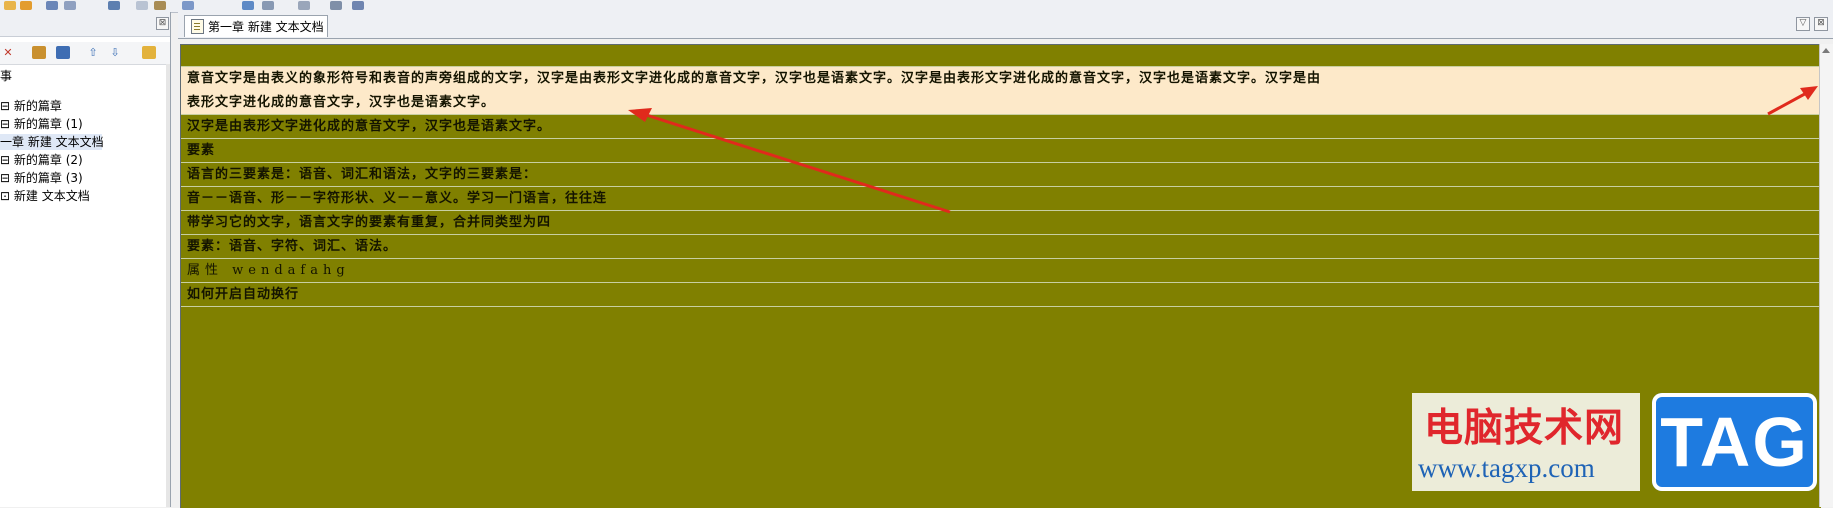  I want to click on tree-item-label: 新的篇章 (3), so click(48, 178).